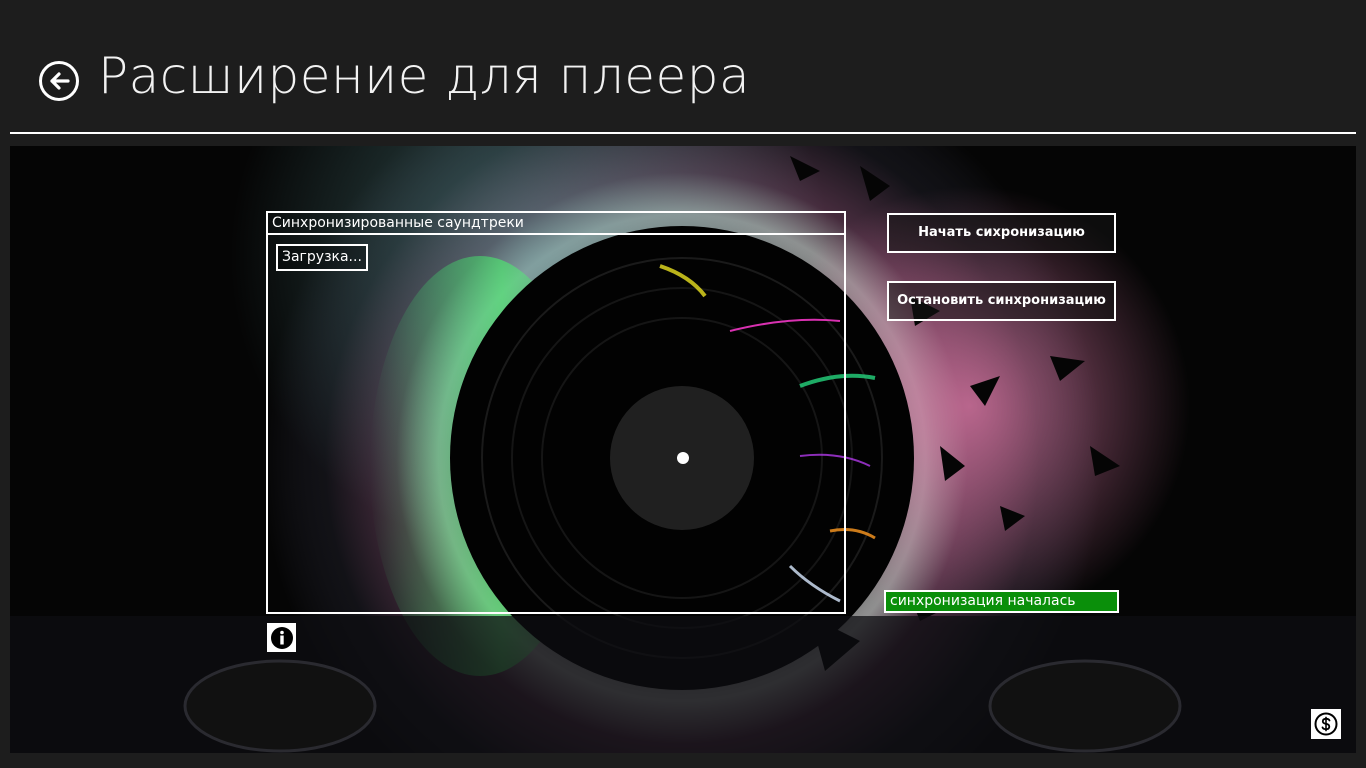  I want to click on info-button, so click(281, 637).